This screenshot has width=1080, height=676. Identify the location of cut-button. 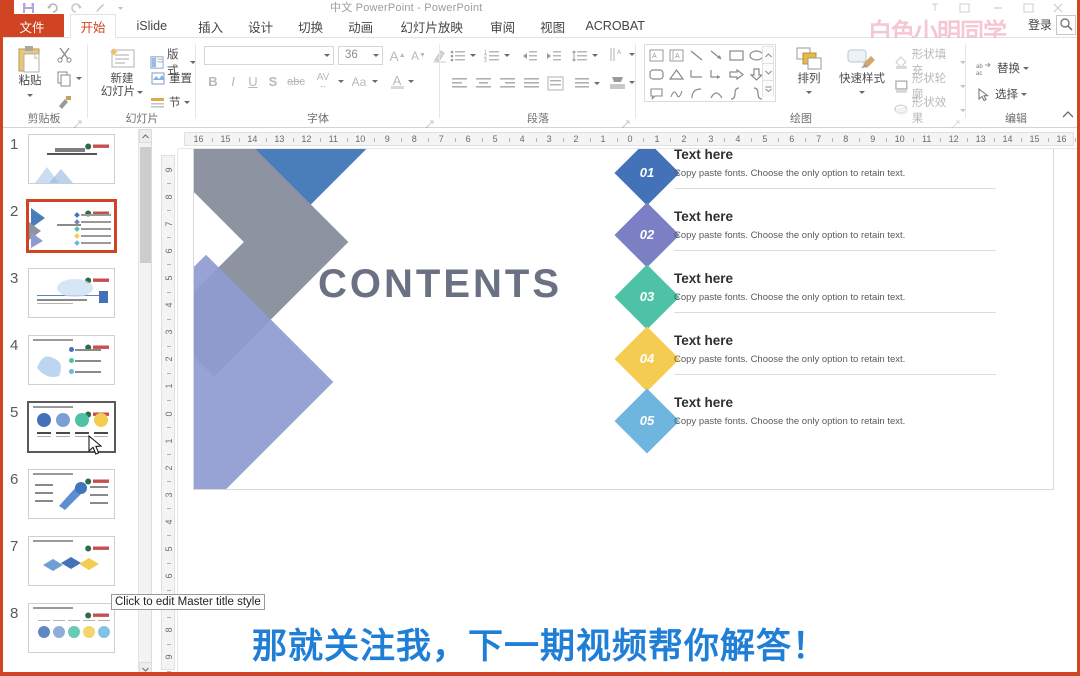
(64, 54).